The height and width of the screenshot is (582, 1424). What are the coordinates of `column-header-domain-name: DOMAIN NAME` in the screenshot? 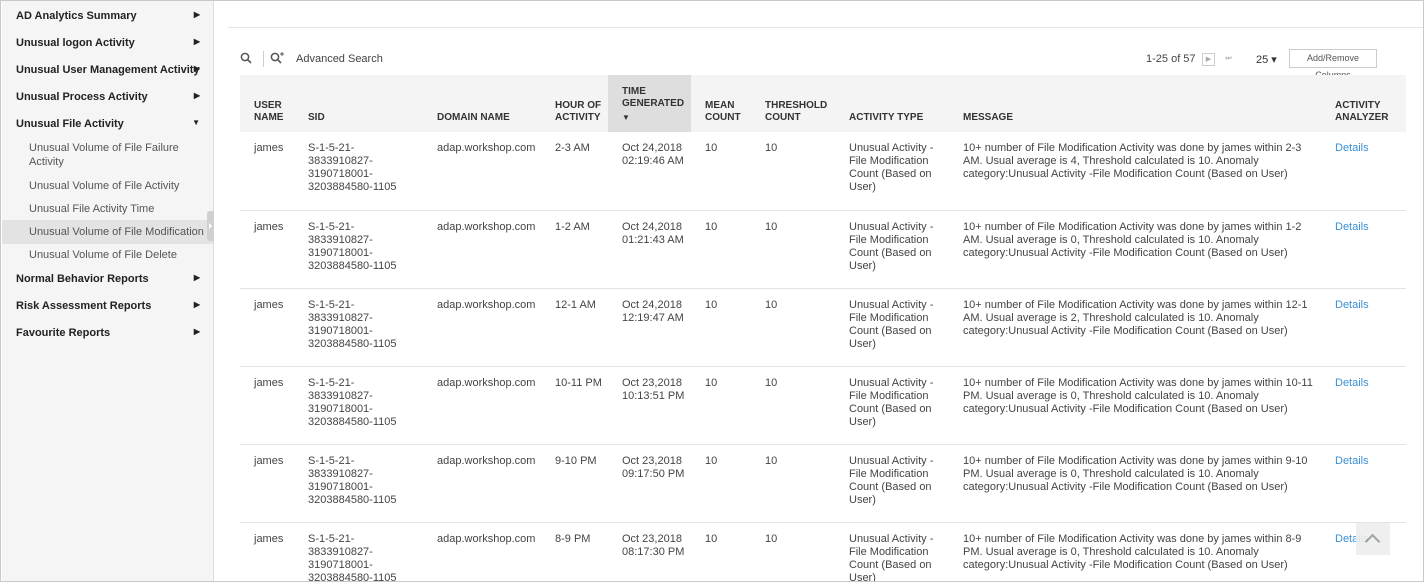 It's located at (482, 103).